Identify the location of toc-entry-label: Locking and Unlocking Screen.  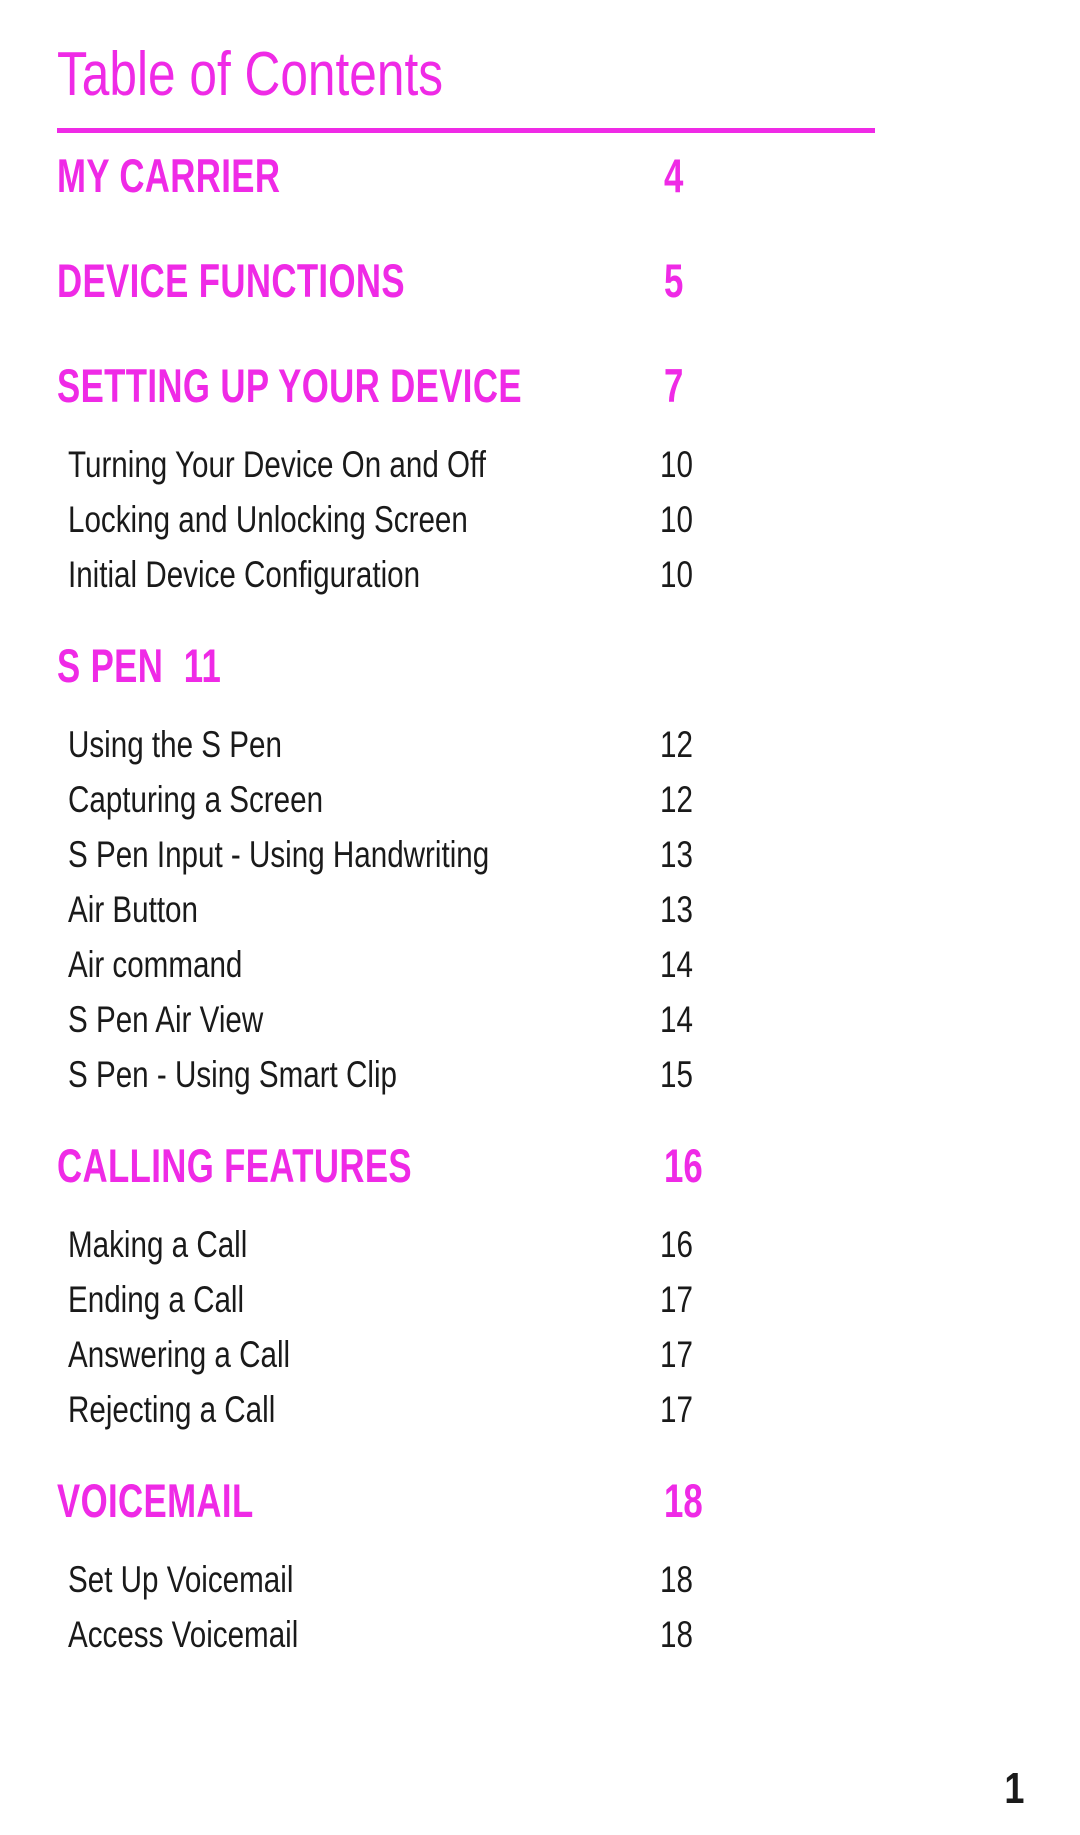
(268, 519).